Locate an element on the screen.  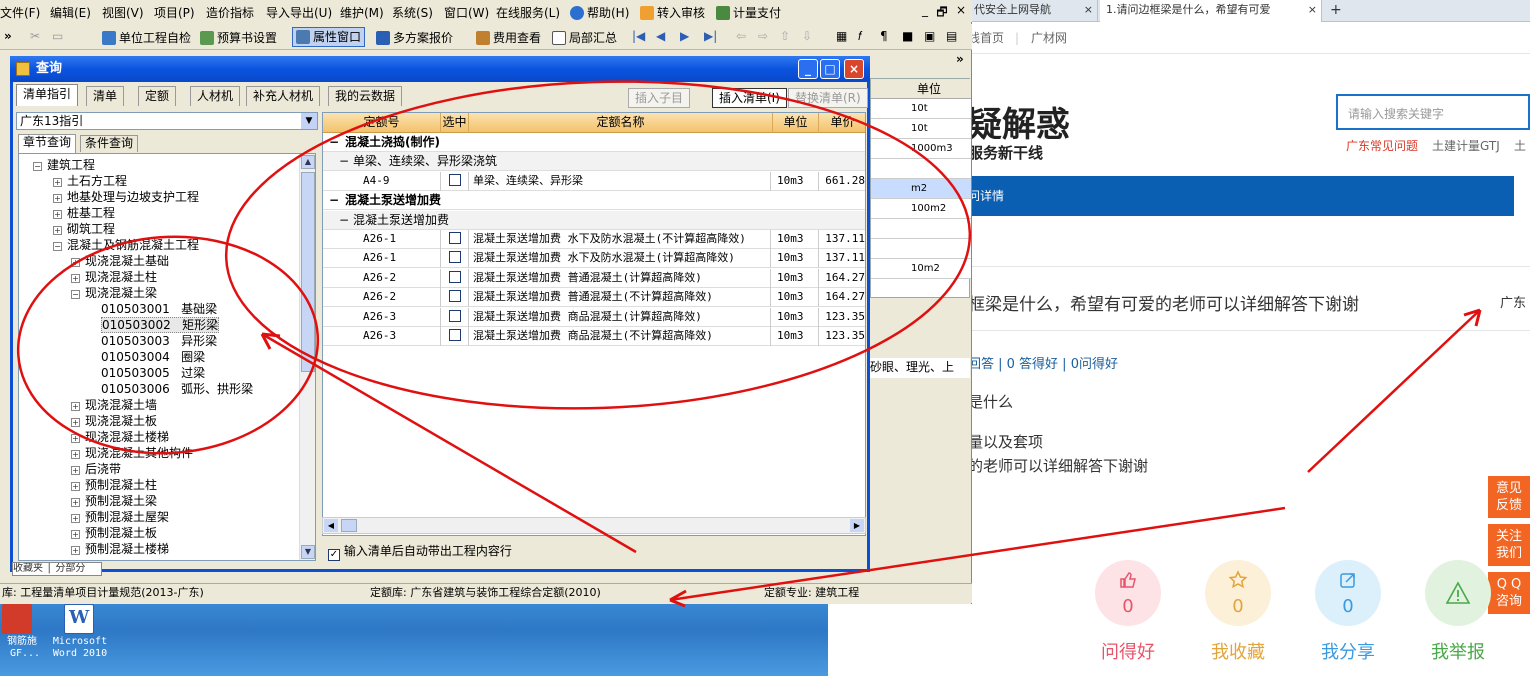
table-row: A26-3 混凝土泵送增加费 商品混凝土(计算超高降效) 10m3 123.35 is located at coordinates (594, 317).